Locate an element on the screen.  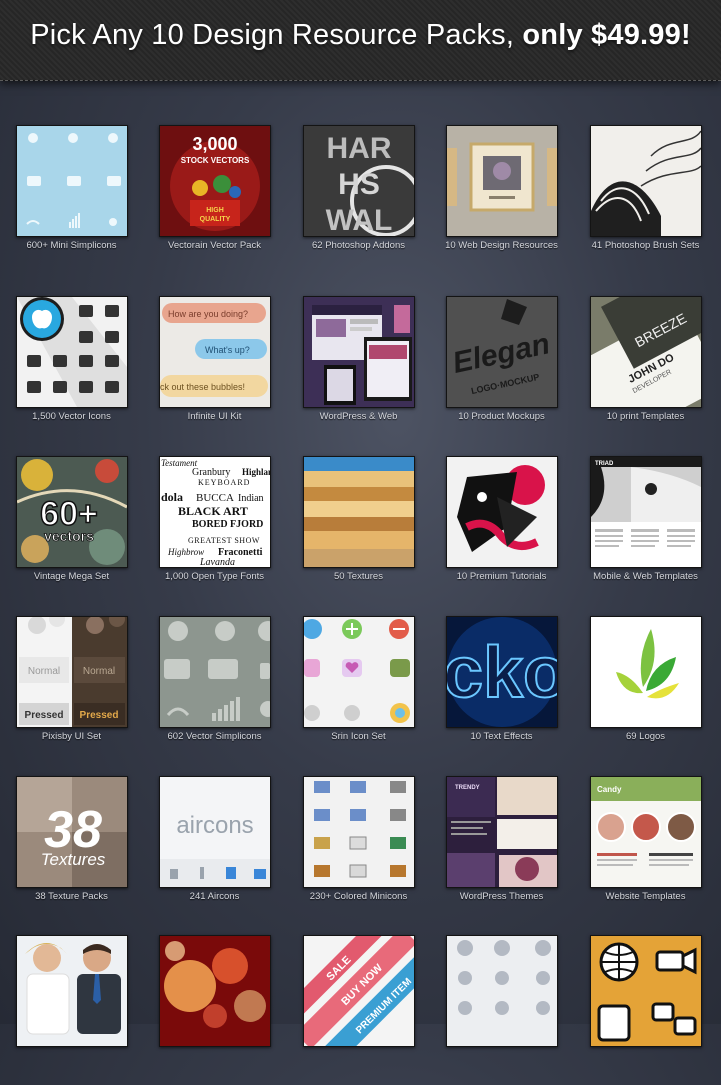
pack-label: WordPress & Web is located at coordinates (358, 416).